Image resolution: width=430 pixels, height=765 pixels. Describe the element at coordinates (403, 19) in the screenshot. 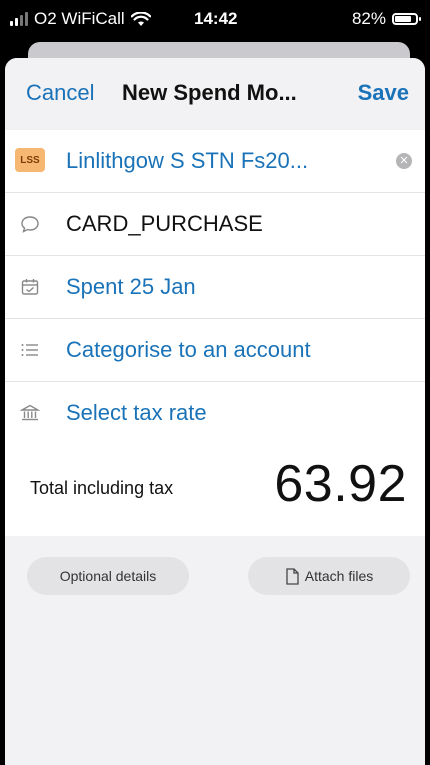

I see `battery-fill` at that location.